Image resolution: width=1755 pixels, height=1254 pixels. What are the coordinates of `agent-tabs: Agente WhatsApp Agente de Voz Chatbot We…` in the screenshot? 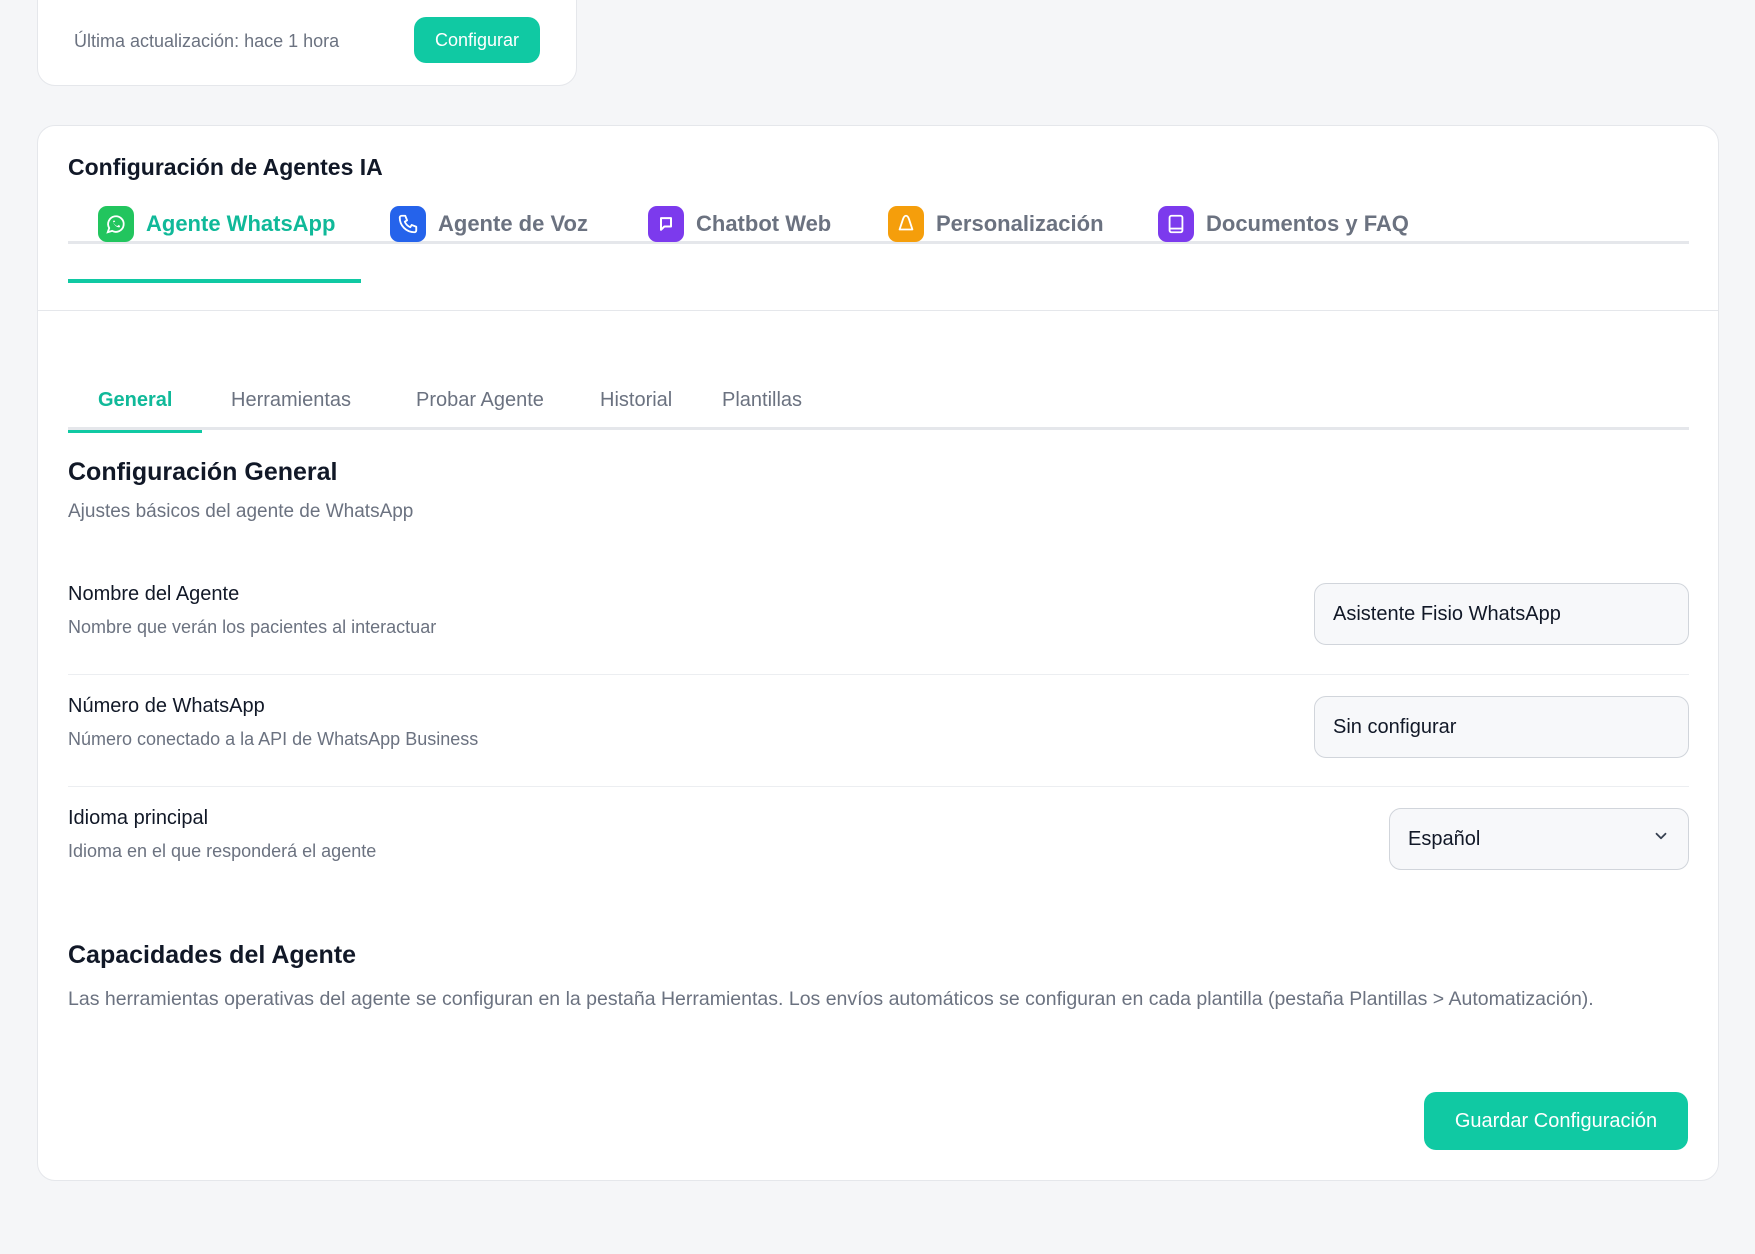 It's located at (878, 243).